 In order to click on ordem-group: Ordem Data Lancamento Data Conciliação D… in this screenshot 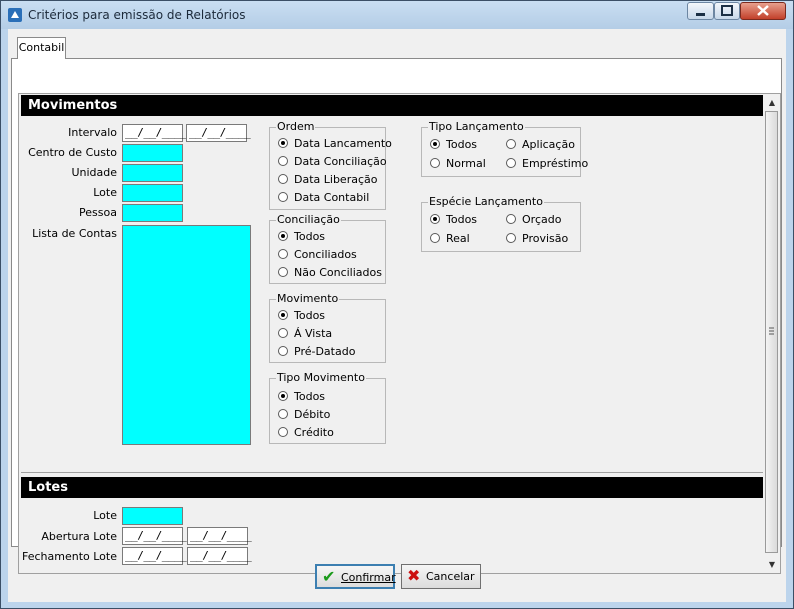, I will do `click(330, 165)`.